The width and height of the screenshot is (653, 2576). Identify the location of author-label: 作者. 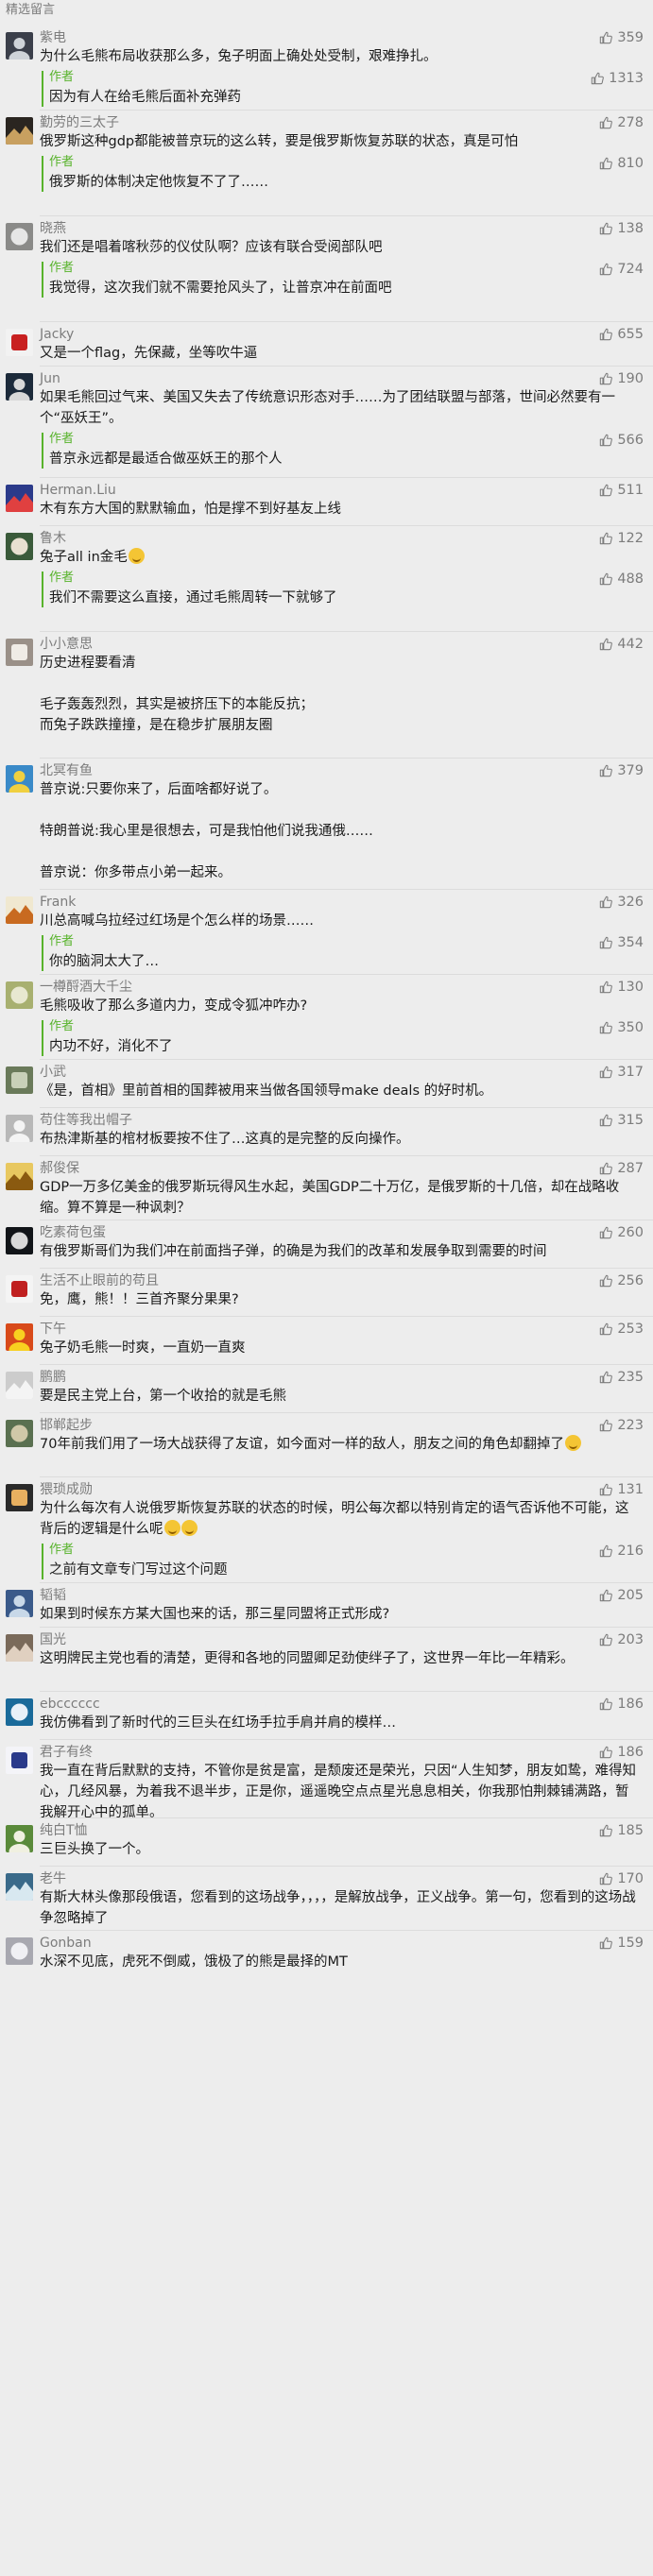
(62, 439).